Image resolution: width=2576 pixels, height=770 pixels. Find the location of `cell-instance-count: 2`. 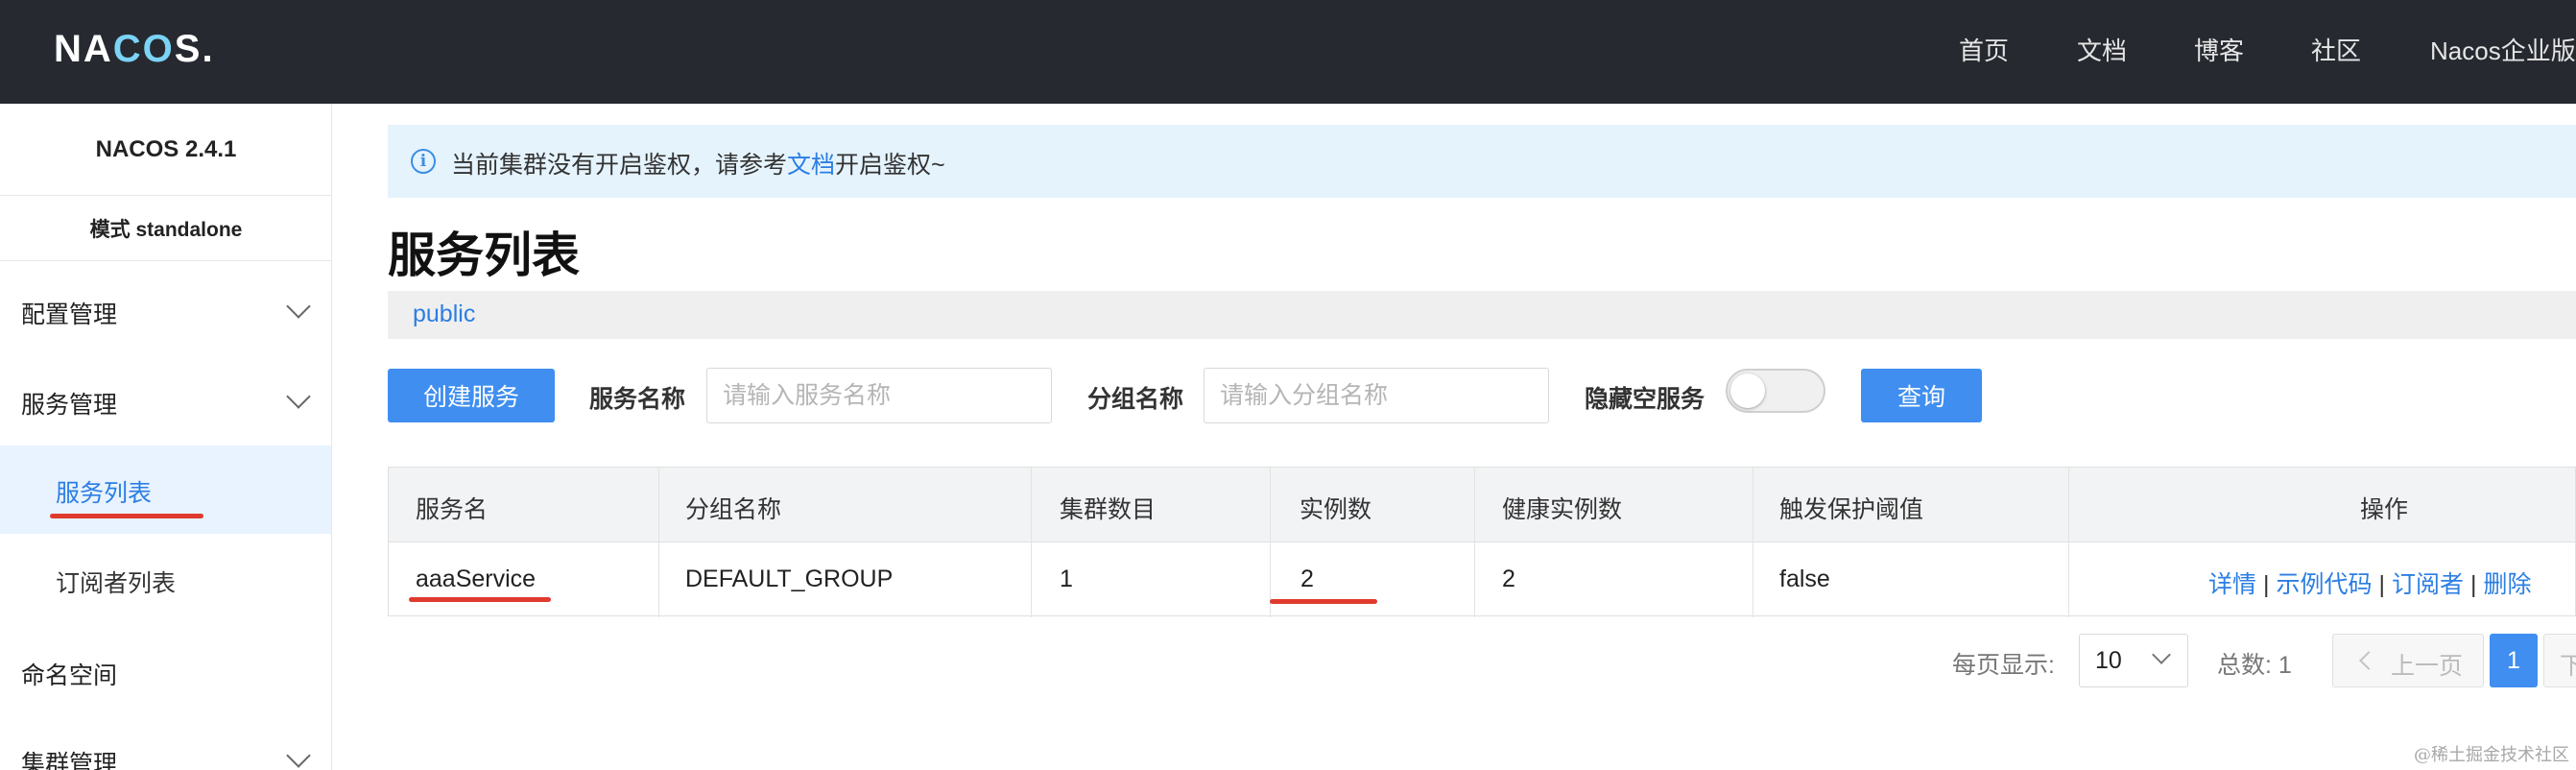

cell-instance-count: 2 is located at coordinates (1307, 578).